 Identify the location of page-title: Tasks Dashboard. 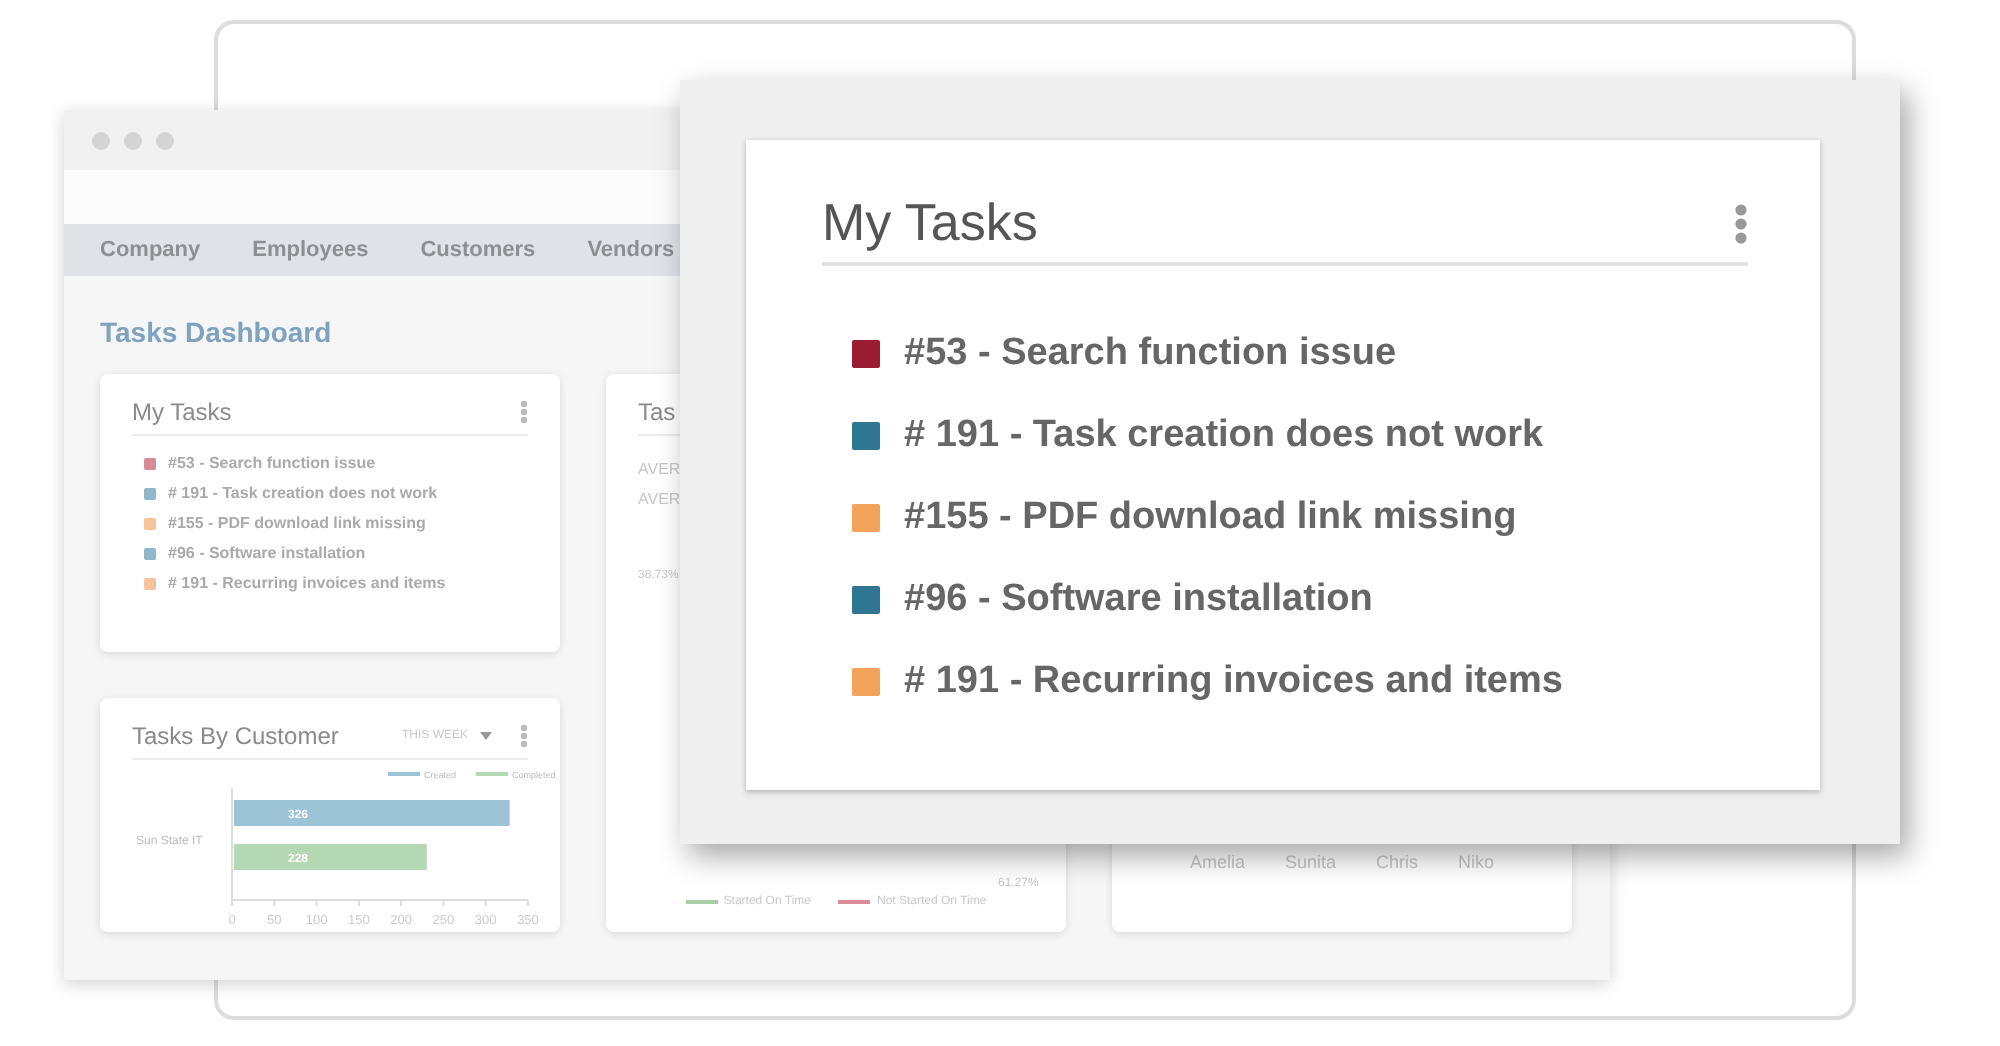
(217, 332).